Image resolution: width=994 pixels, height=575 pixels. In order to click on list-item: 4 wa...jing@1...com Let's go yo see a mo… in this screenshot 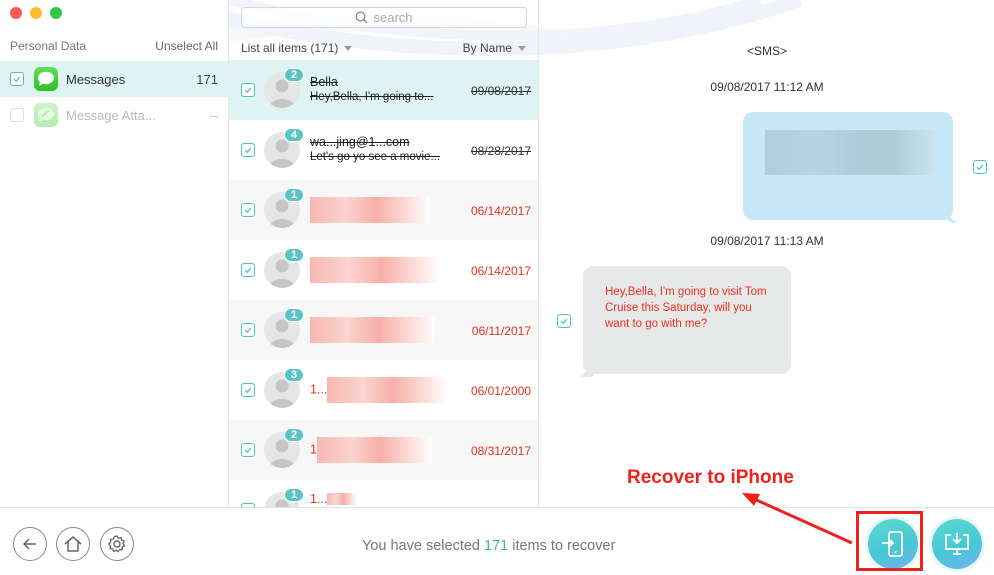, I will do `click(383, 150)`.